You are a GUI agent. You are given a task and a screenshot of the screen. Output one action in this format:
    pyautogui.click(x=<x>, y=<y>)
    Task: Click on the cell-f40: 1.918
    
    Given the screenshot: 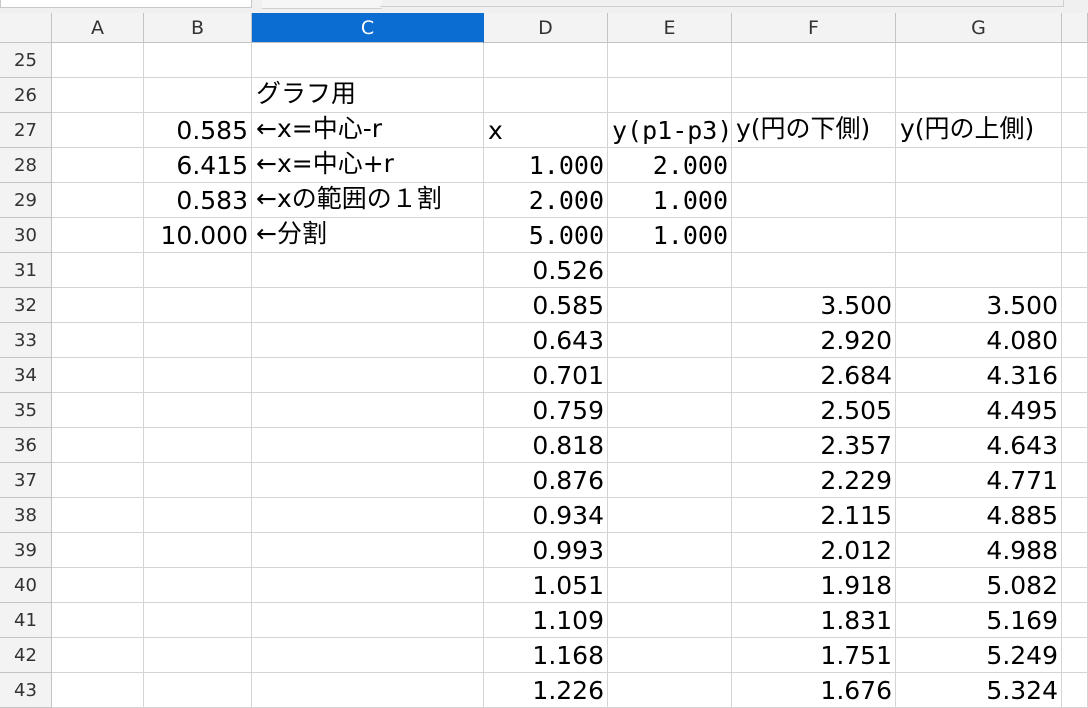 What is the action you would take?
    pyautogui.click(x=814, y=585)
    